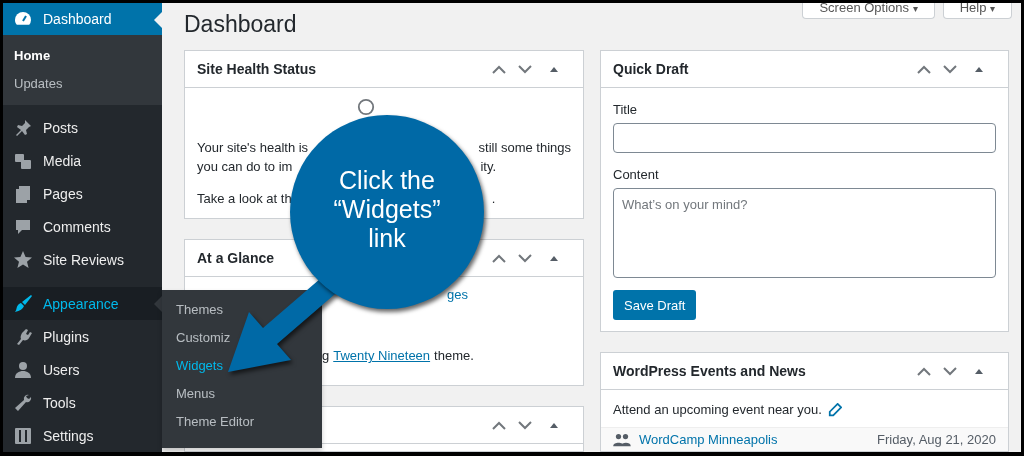  Describe the element at coordinates (82, 193) in the screenshot. I see `menu-item: Pages` at that location.